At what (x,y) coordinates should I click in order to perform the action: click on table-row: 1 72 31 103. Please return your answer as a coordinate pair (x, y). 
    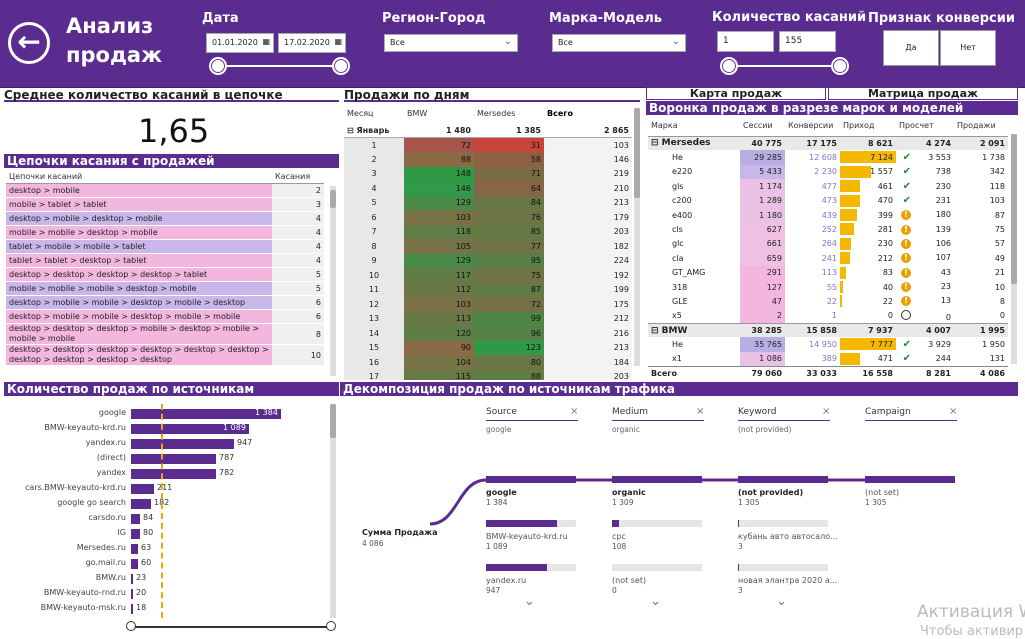
    Looking at the image, I should click on (488, 144).